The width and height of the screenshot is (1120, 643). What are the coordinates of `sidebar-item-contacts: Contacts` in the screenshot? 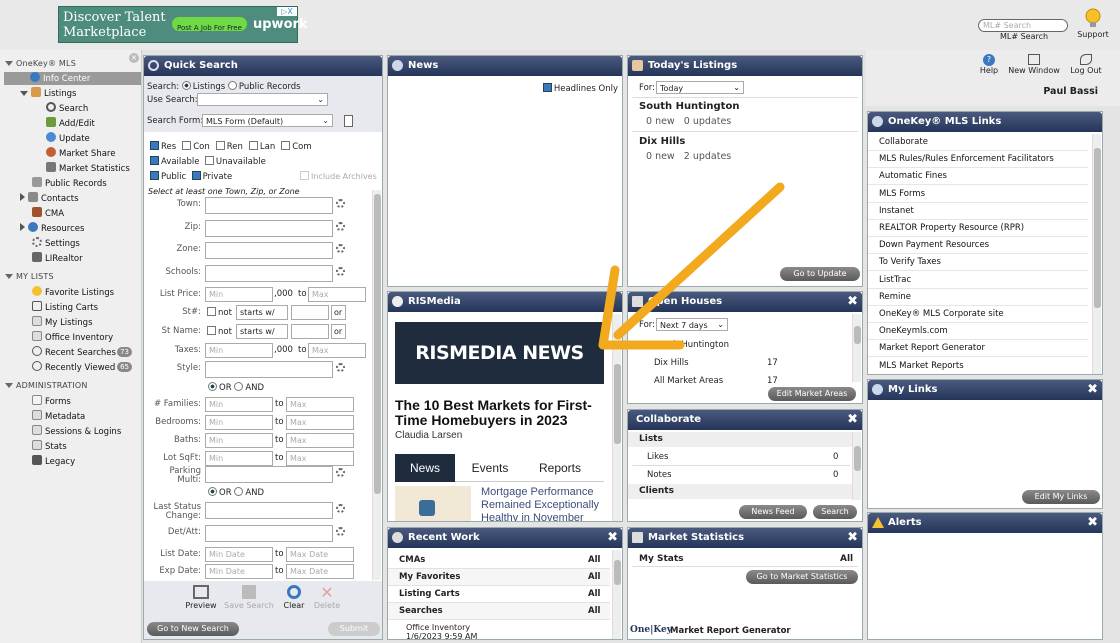 It's located at (49, 198).